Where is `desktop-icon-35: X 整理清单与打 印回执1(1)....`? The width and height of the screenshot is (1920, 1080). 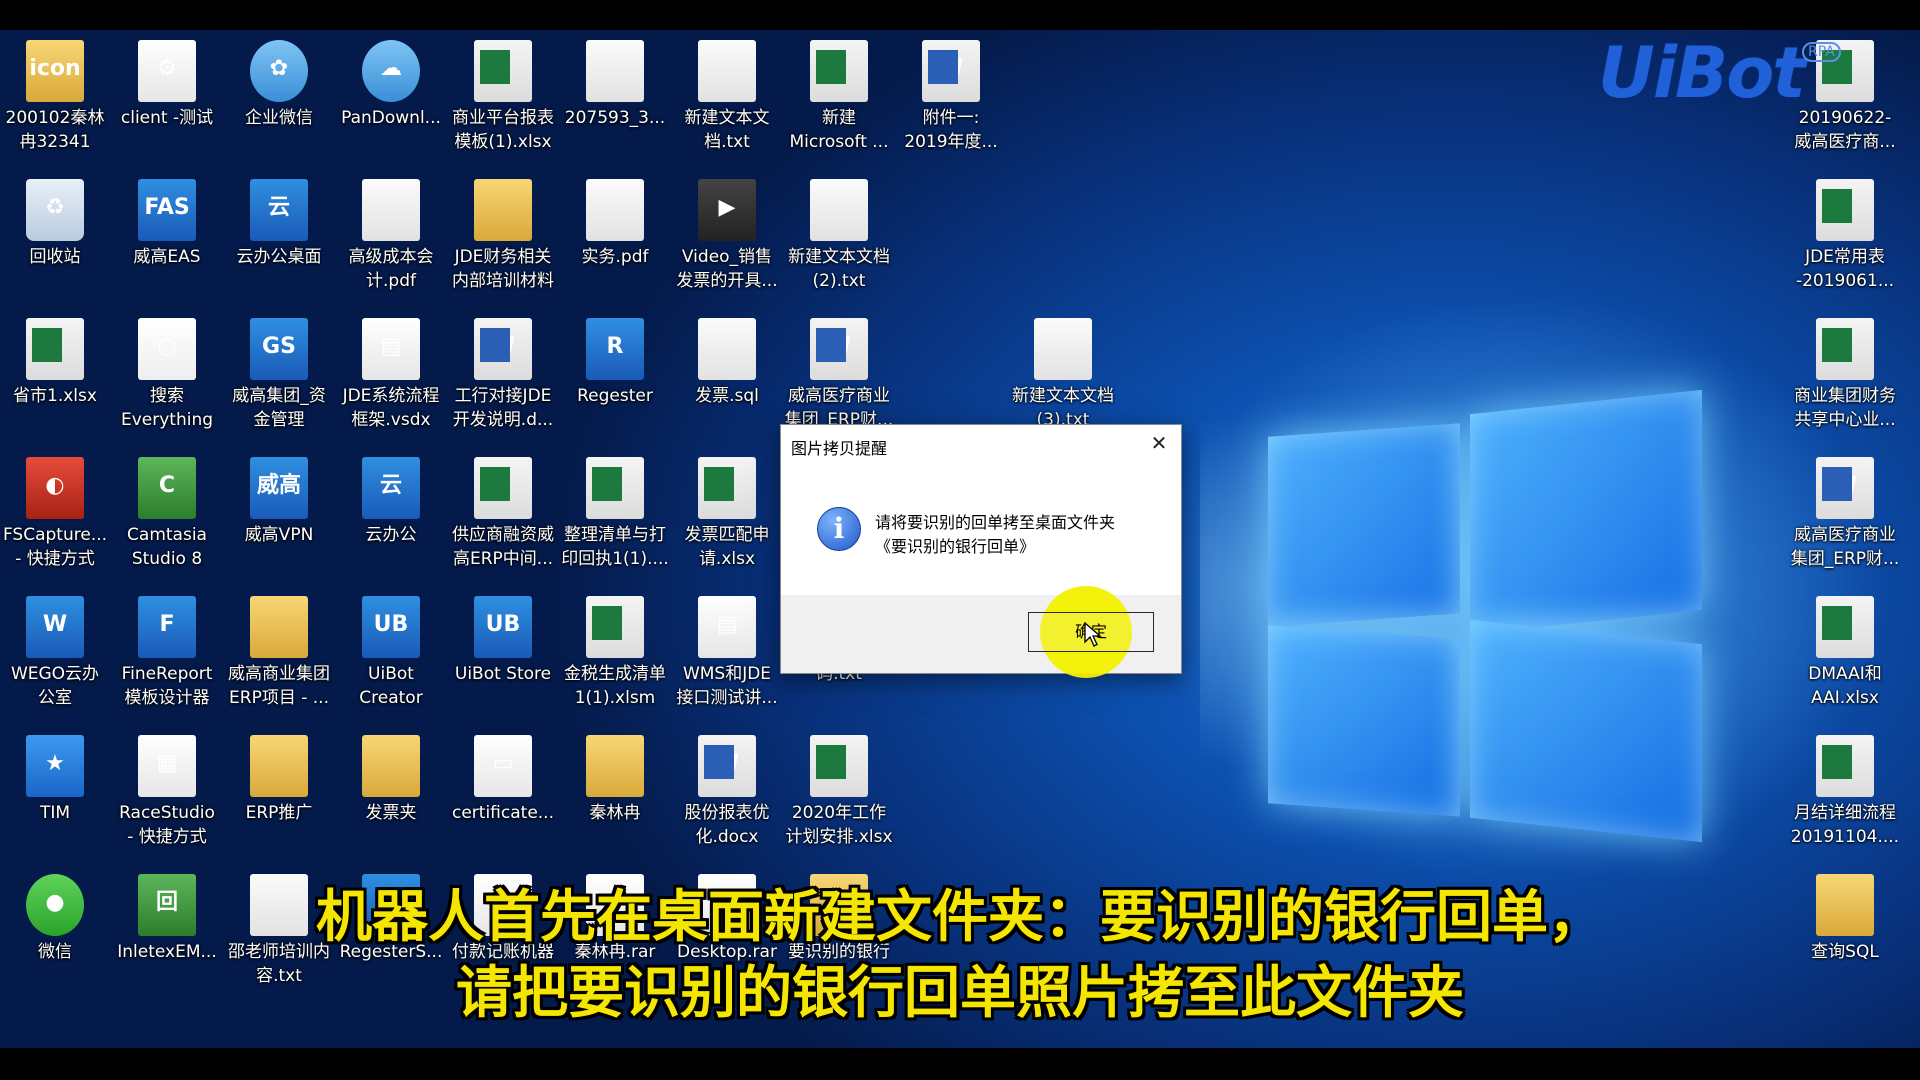
desktop-icon-35: X 整理清单与打 印回执1(1).... is located at coordinates (615, 514).